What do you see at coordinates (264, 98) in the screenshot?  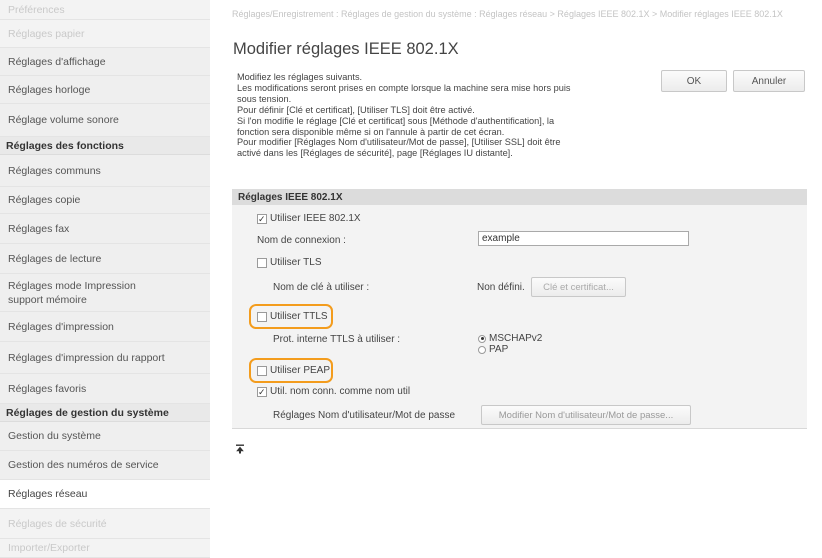 I see `description-line: sous tension.` at bounding box center [264, 98].